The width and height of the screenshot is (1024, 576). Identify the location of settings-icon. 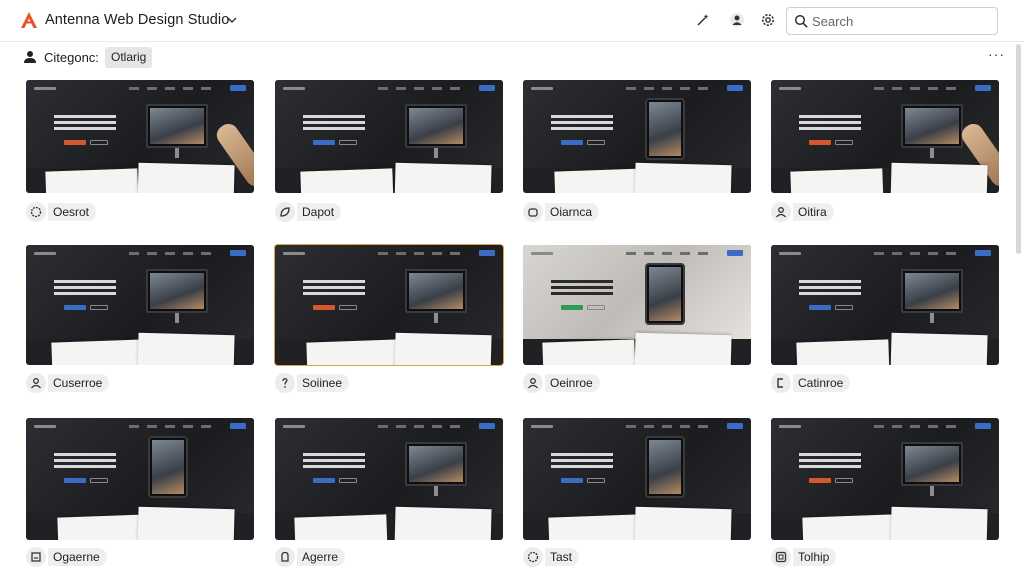
(768, 20).